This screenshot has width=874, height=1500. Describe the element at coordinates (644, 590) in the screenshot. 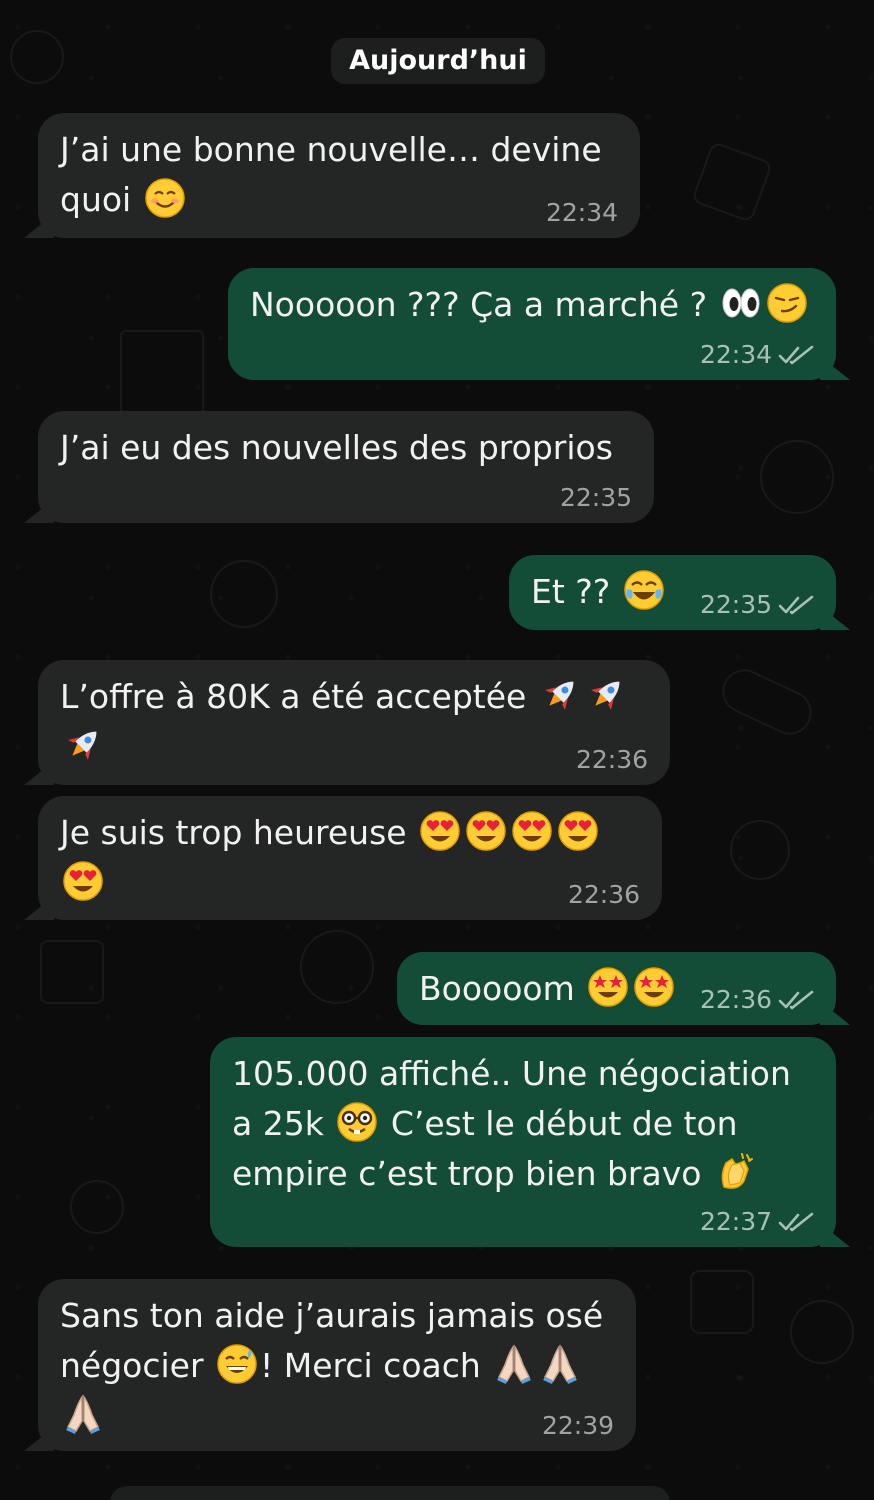

I see `tears-of-joy-emoji-icon` at that location.